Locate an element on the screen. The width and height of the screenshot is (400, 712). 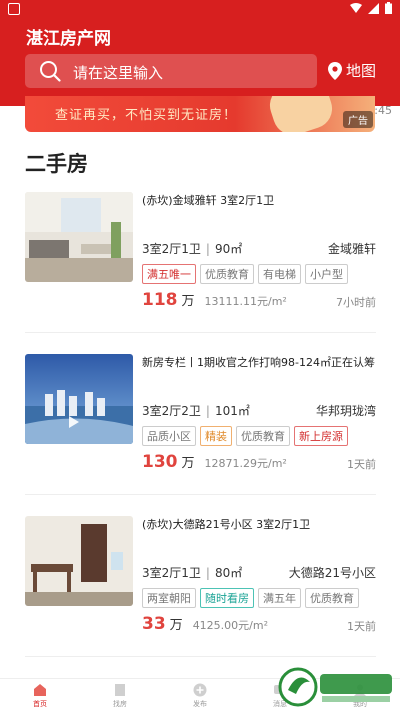
listing-spec: 3室2厅1卫 | 80㎡ is located at coordinates (192, 573).